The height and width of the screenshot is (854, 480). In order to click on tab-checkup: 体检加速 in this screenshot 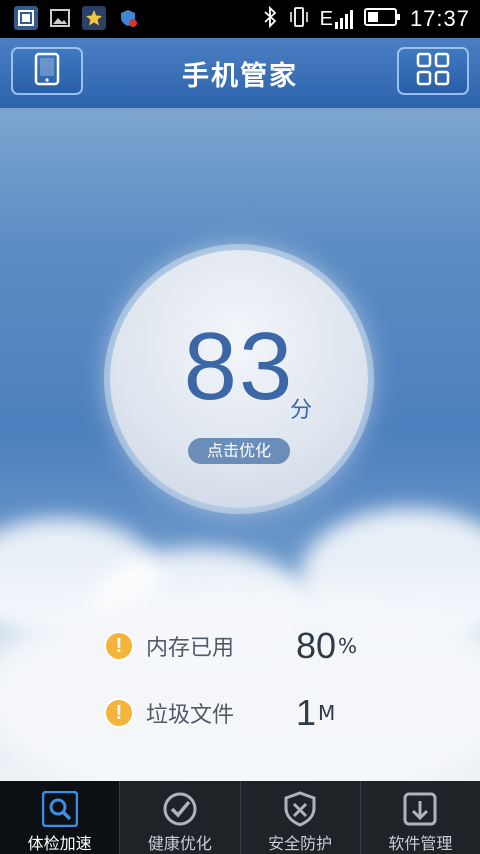, I will do `click(60, 817)`.